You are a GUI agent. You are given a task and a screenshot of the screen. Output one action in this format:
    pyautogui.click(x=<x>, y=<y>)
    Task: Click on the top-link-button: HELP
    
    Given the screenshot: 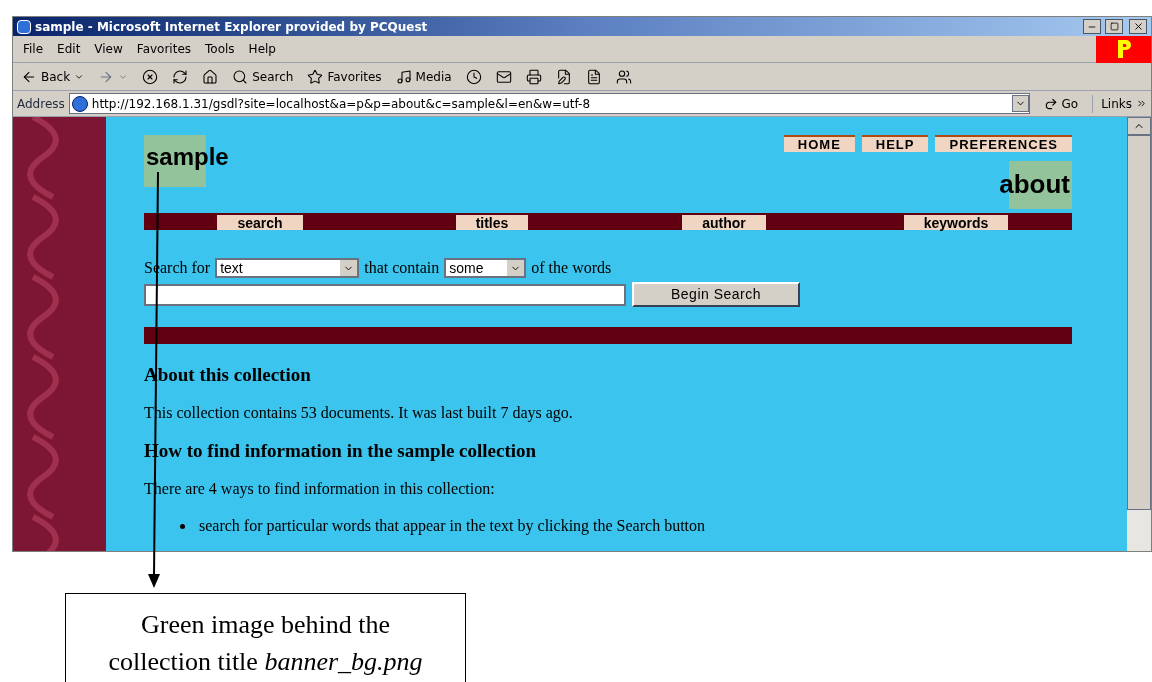 What is the action you would take?
    pyautogui.click(x=895, y=143)
    